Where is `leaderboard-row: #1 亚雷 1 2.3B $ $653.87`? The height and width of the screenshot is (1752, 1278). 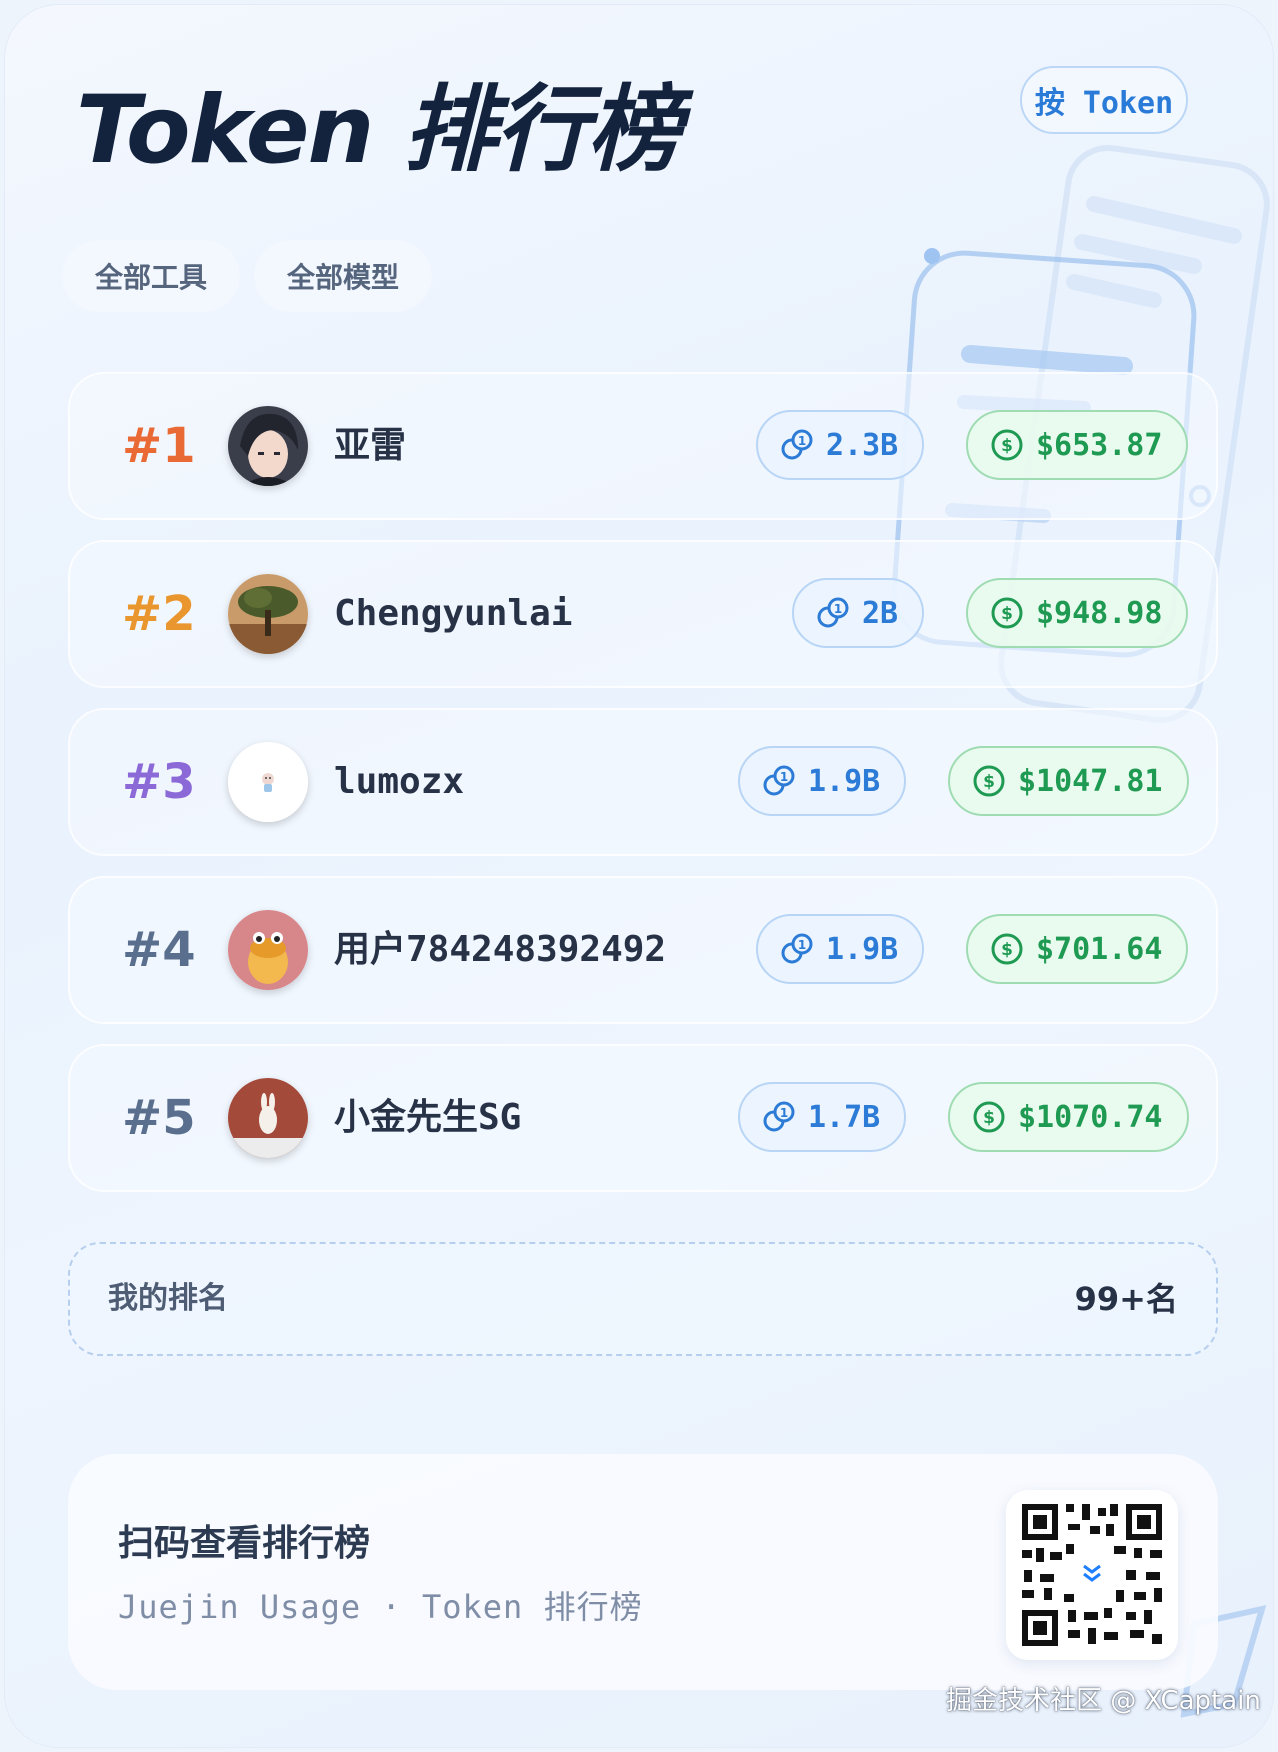
leaderboard-row: #1 亚雷 1 2.3B $ $653.87 is located at coordinates (643, 446).